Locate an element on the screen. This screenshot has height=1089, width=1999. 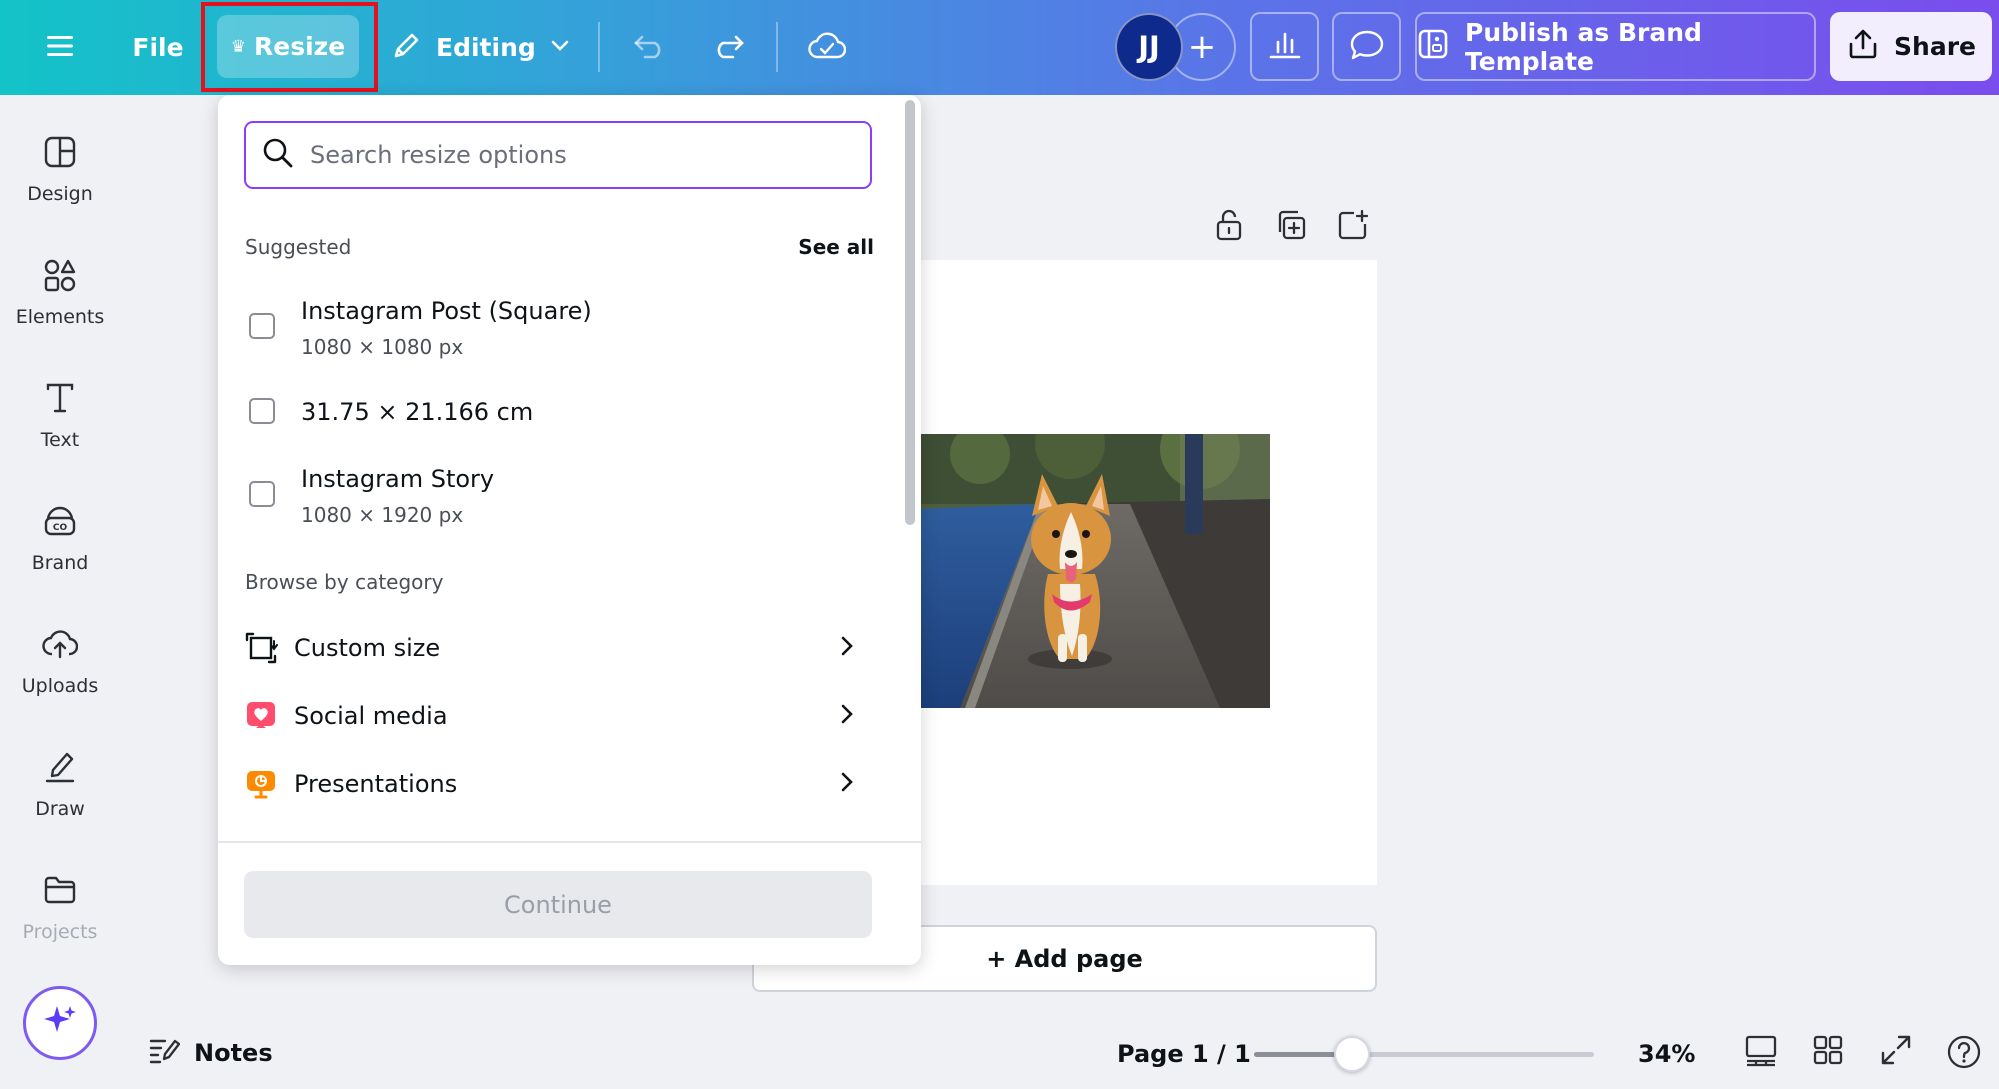
notes-button: Notes is located at coordinates (210, 1053).